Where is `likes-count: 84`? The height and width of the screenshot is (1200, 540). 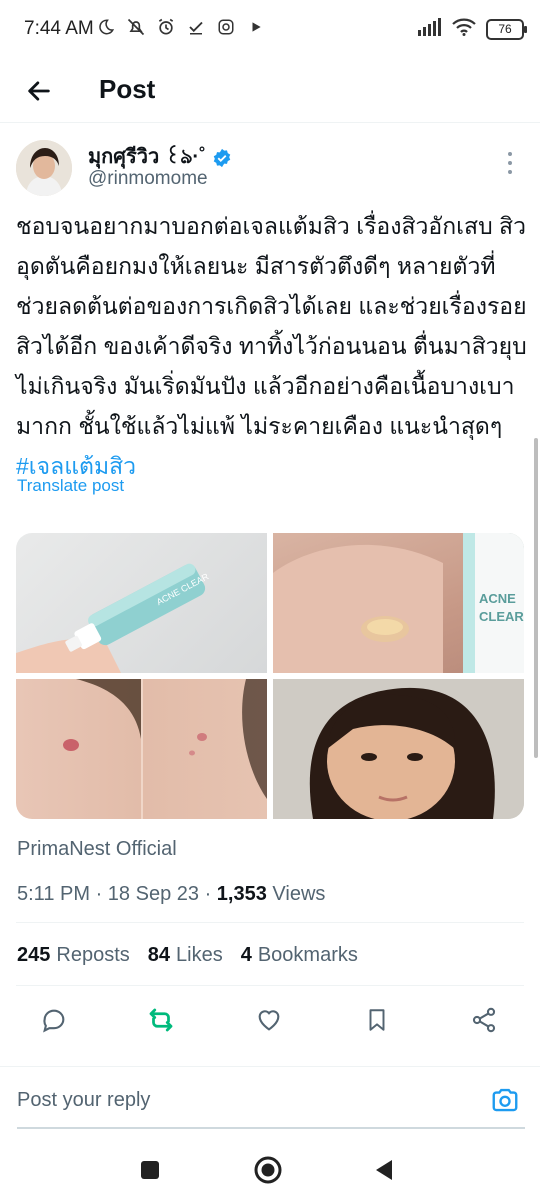 likes-count: 84 is located at coordinates (158, 955).